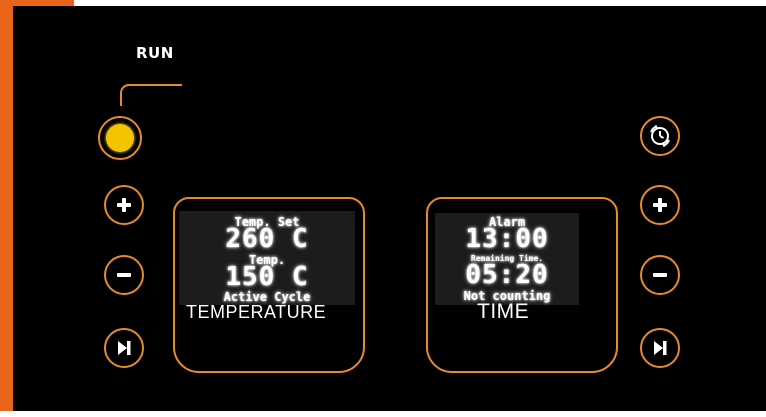 The height and width of the screenshot is (417, 766). What do you see at coordinates (256, 312) in the screenshot?
I see `temperature-caption: TEMPERATURE` at bounding box center [256, 312].